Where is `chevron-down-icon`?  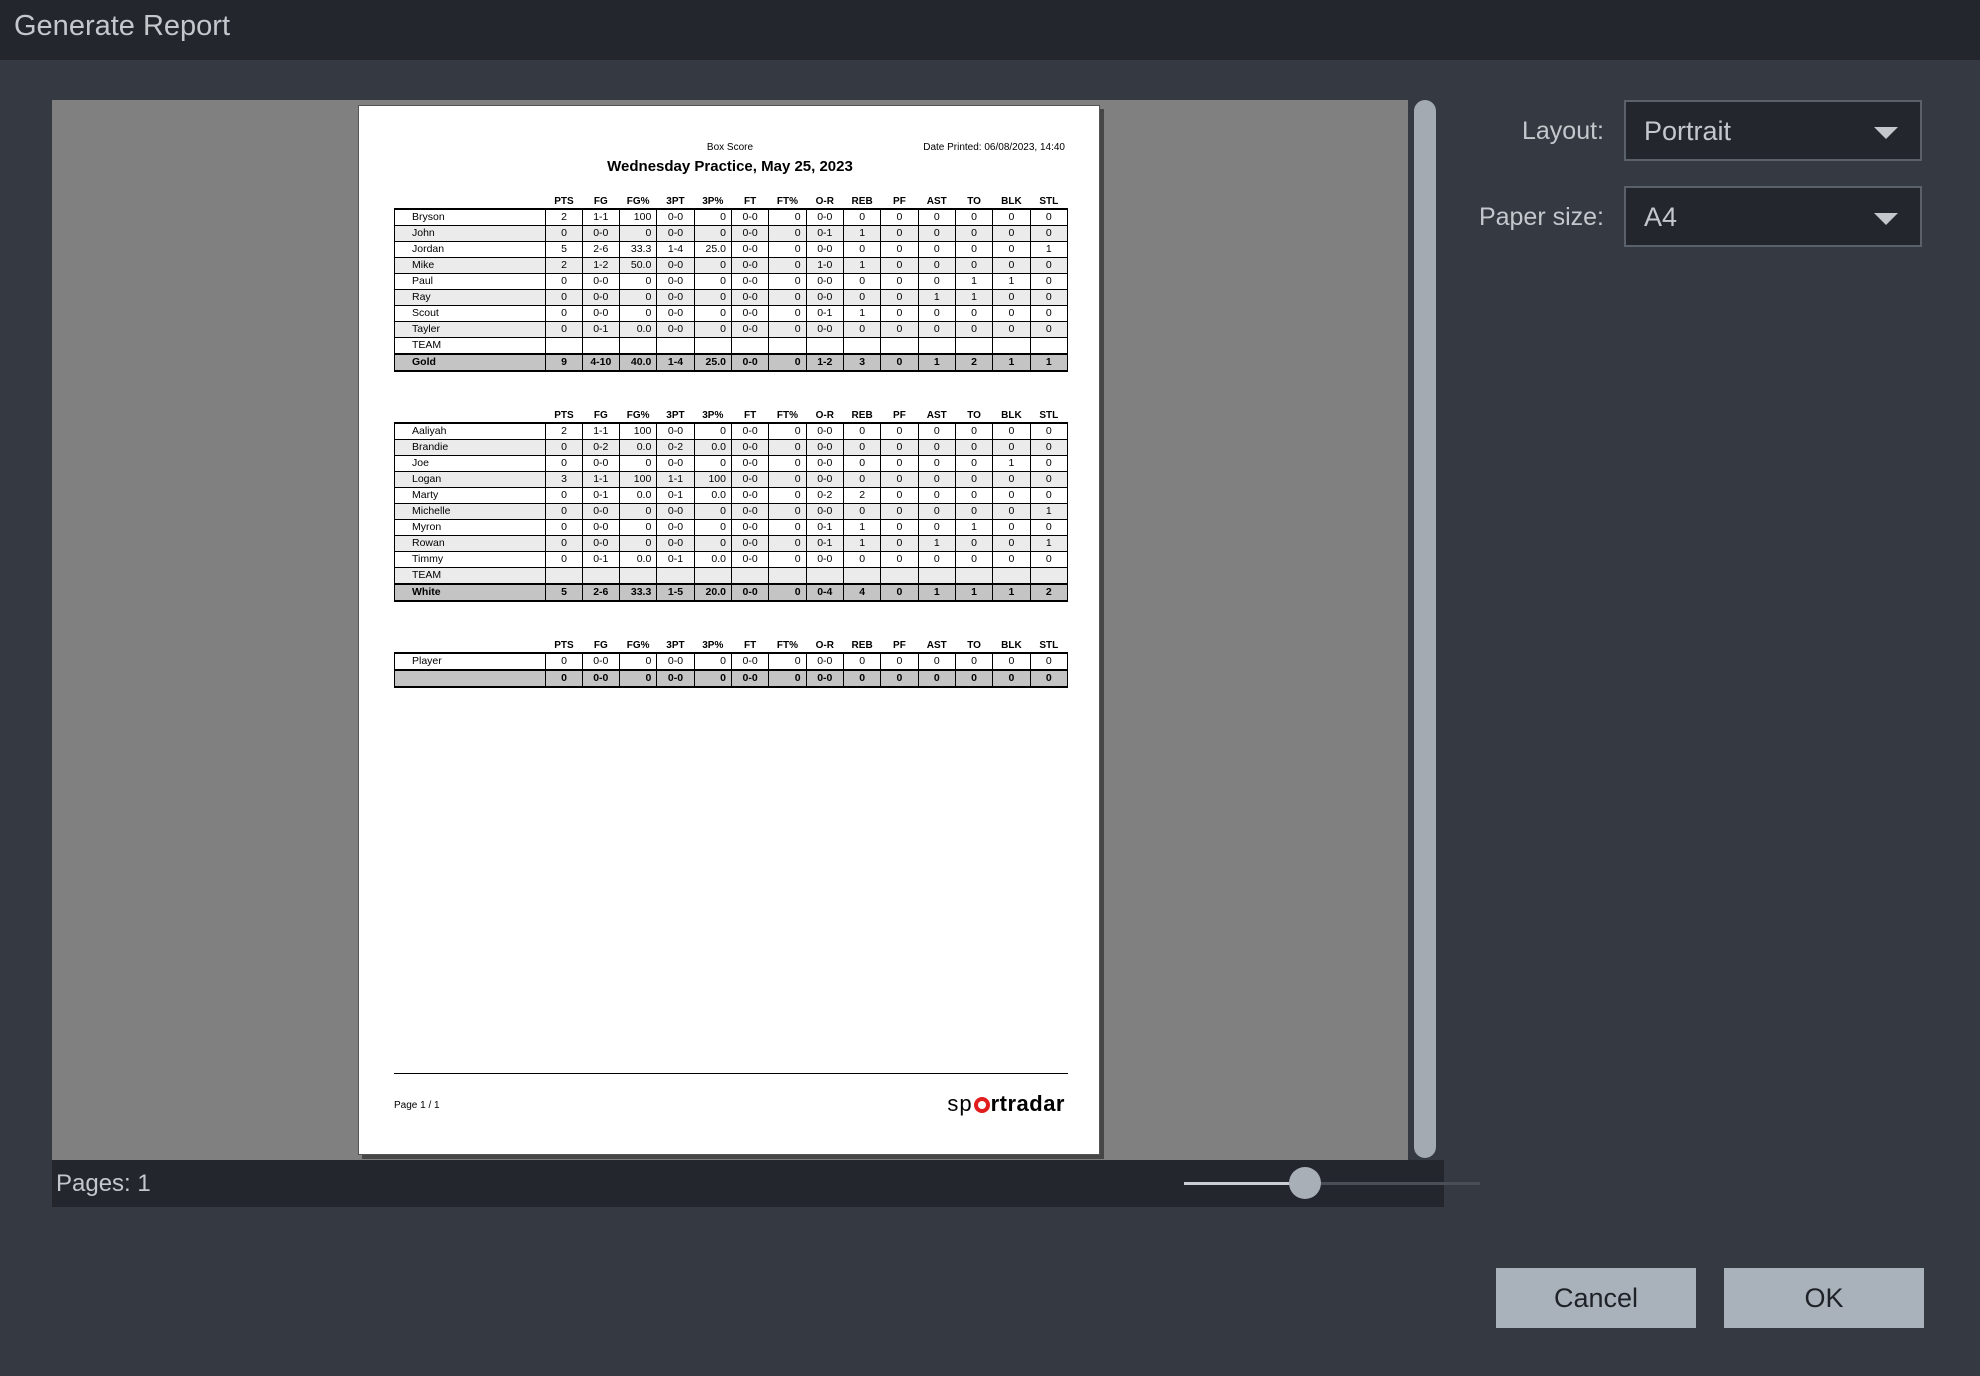 chevron-down-icon is located at coordinates (1886, 219).